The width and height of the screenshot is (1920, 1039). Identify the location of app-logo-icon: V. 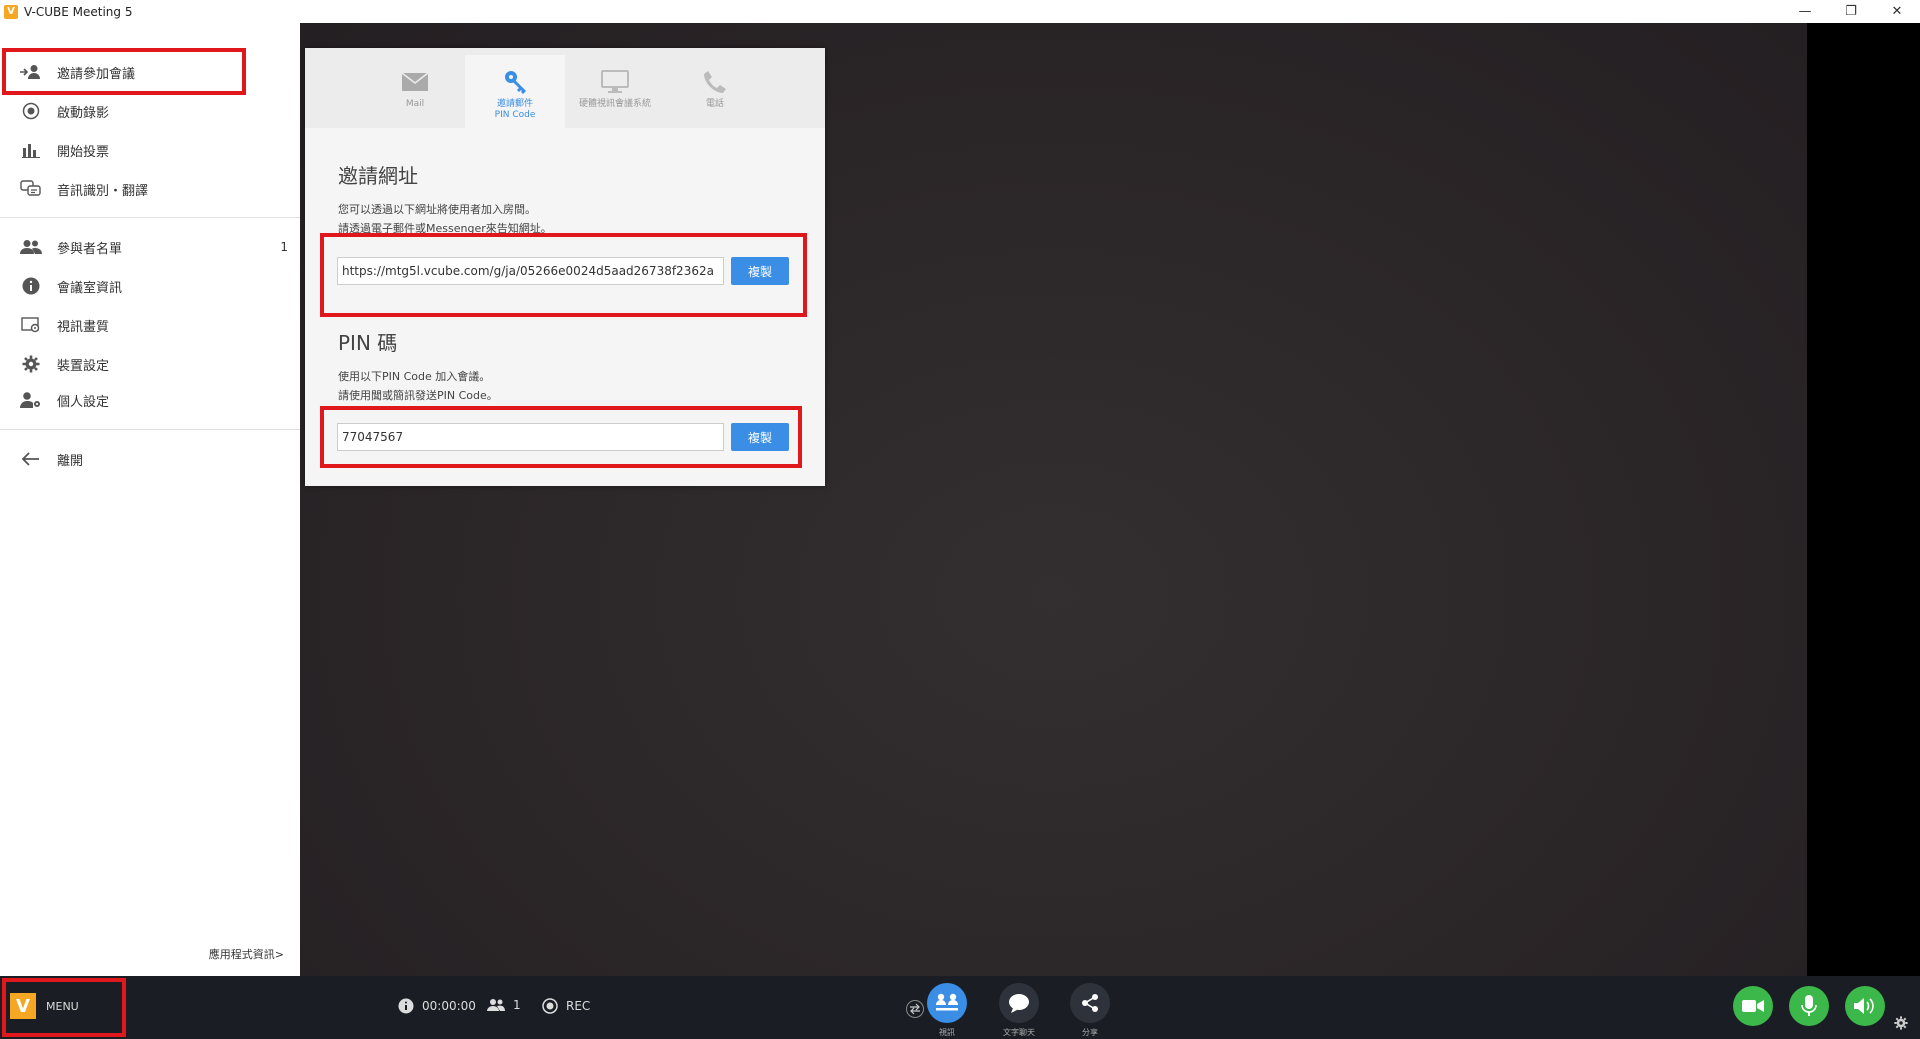
(11, 11).